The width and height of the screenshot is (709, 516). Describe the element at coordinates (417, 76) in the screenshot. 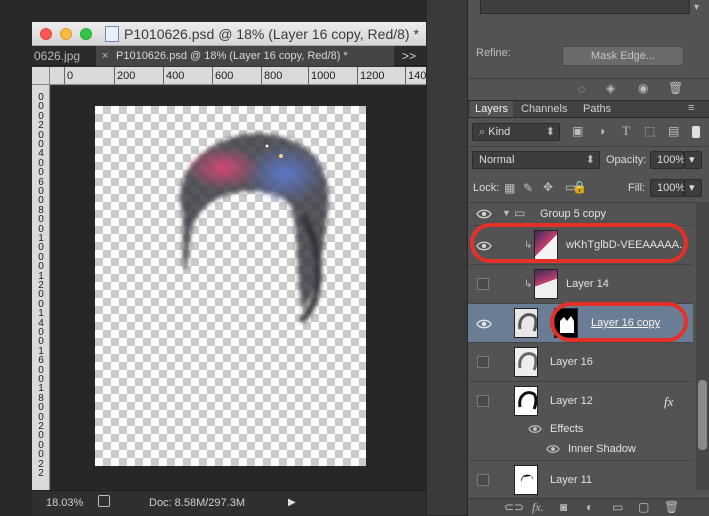

I see `ruler-label: 1400` at that location.